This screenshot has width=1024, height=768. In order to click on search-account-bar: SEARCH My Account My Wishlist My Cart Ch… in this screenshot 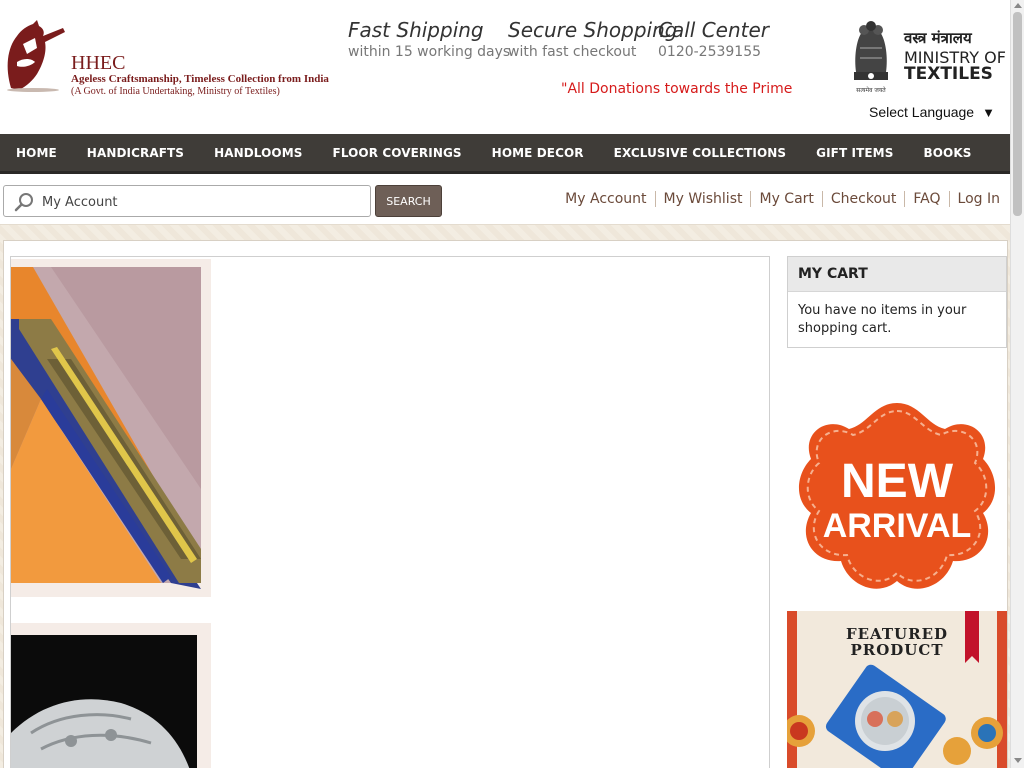, I will do `click(505, 201)`.